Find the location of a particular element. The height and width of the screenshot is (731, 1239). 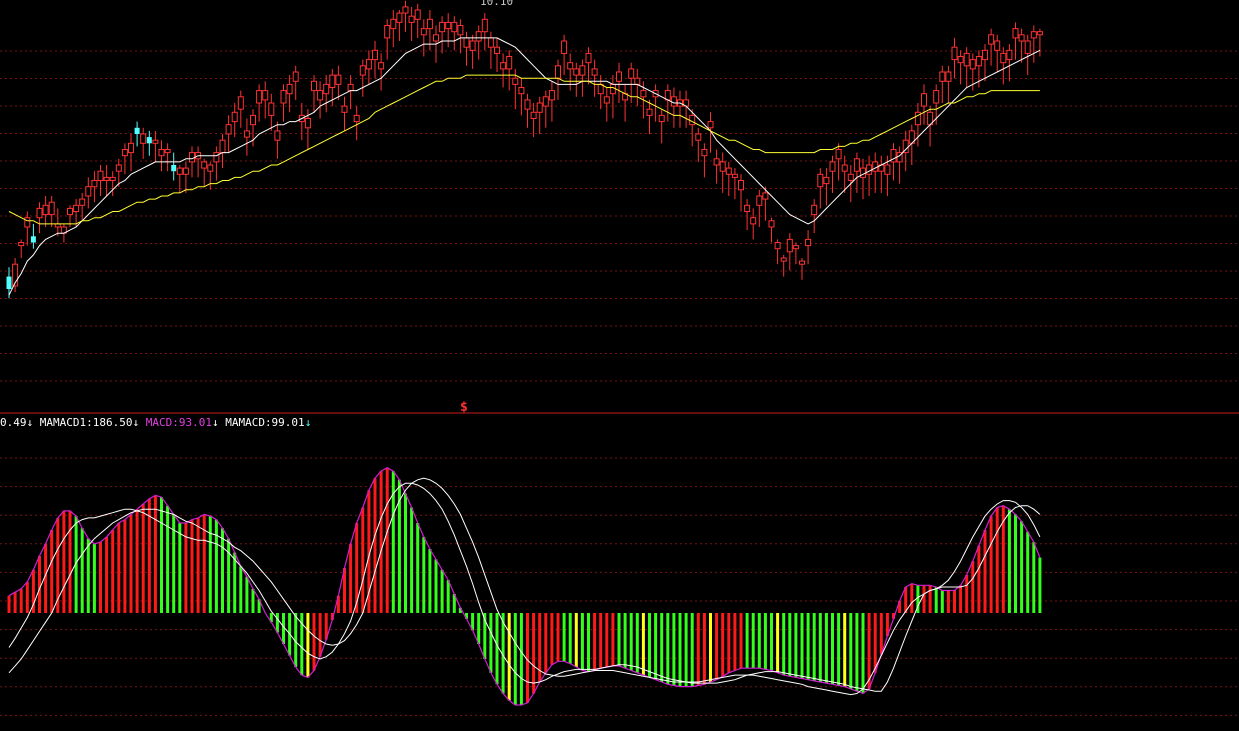

legend-item-0: 0.49 is located at coordinates (13, 422).